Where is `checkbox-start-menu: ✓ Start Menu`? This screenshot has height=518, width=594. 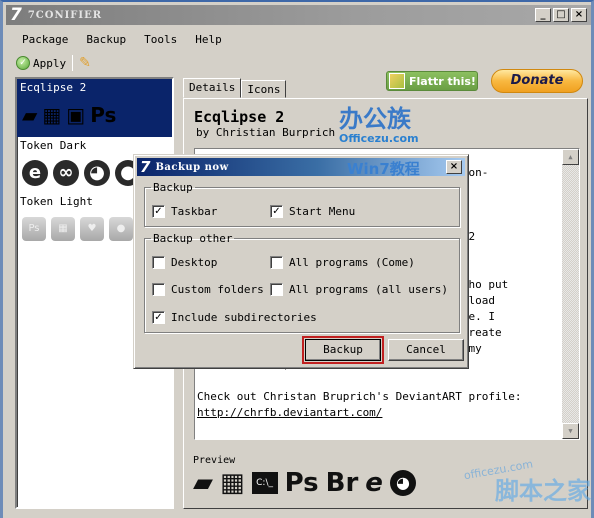 checkbox-start-menu: ✓ Start Menu is located at coordinates (312, 211).